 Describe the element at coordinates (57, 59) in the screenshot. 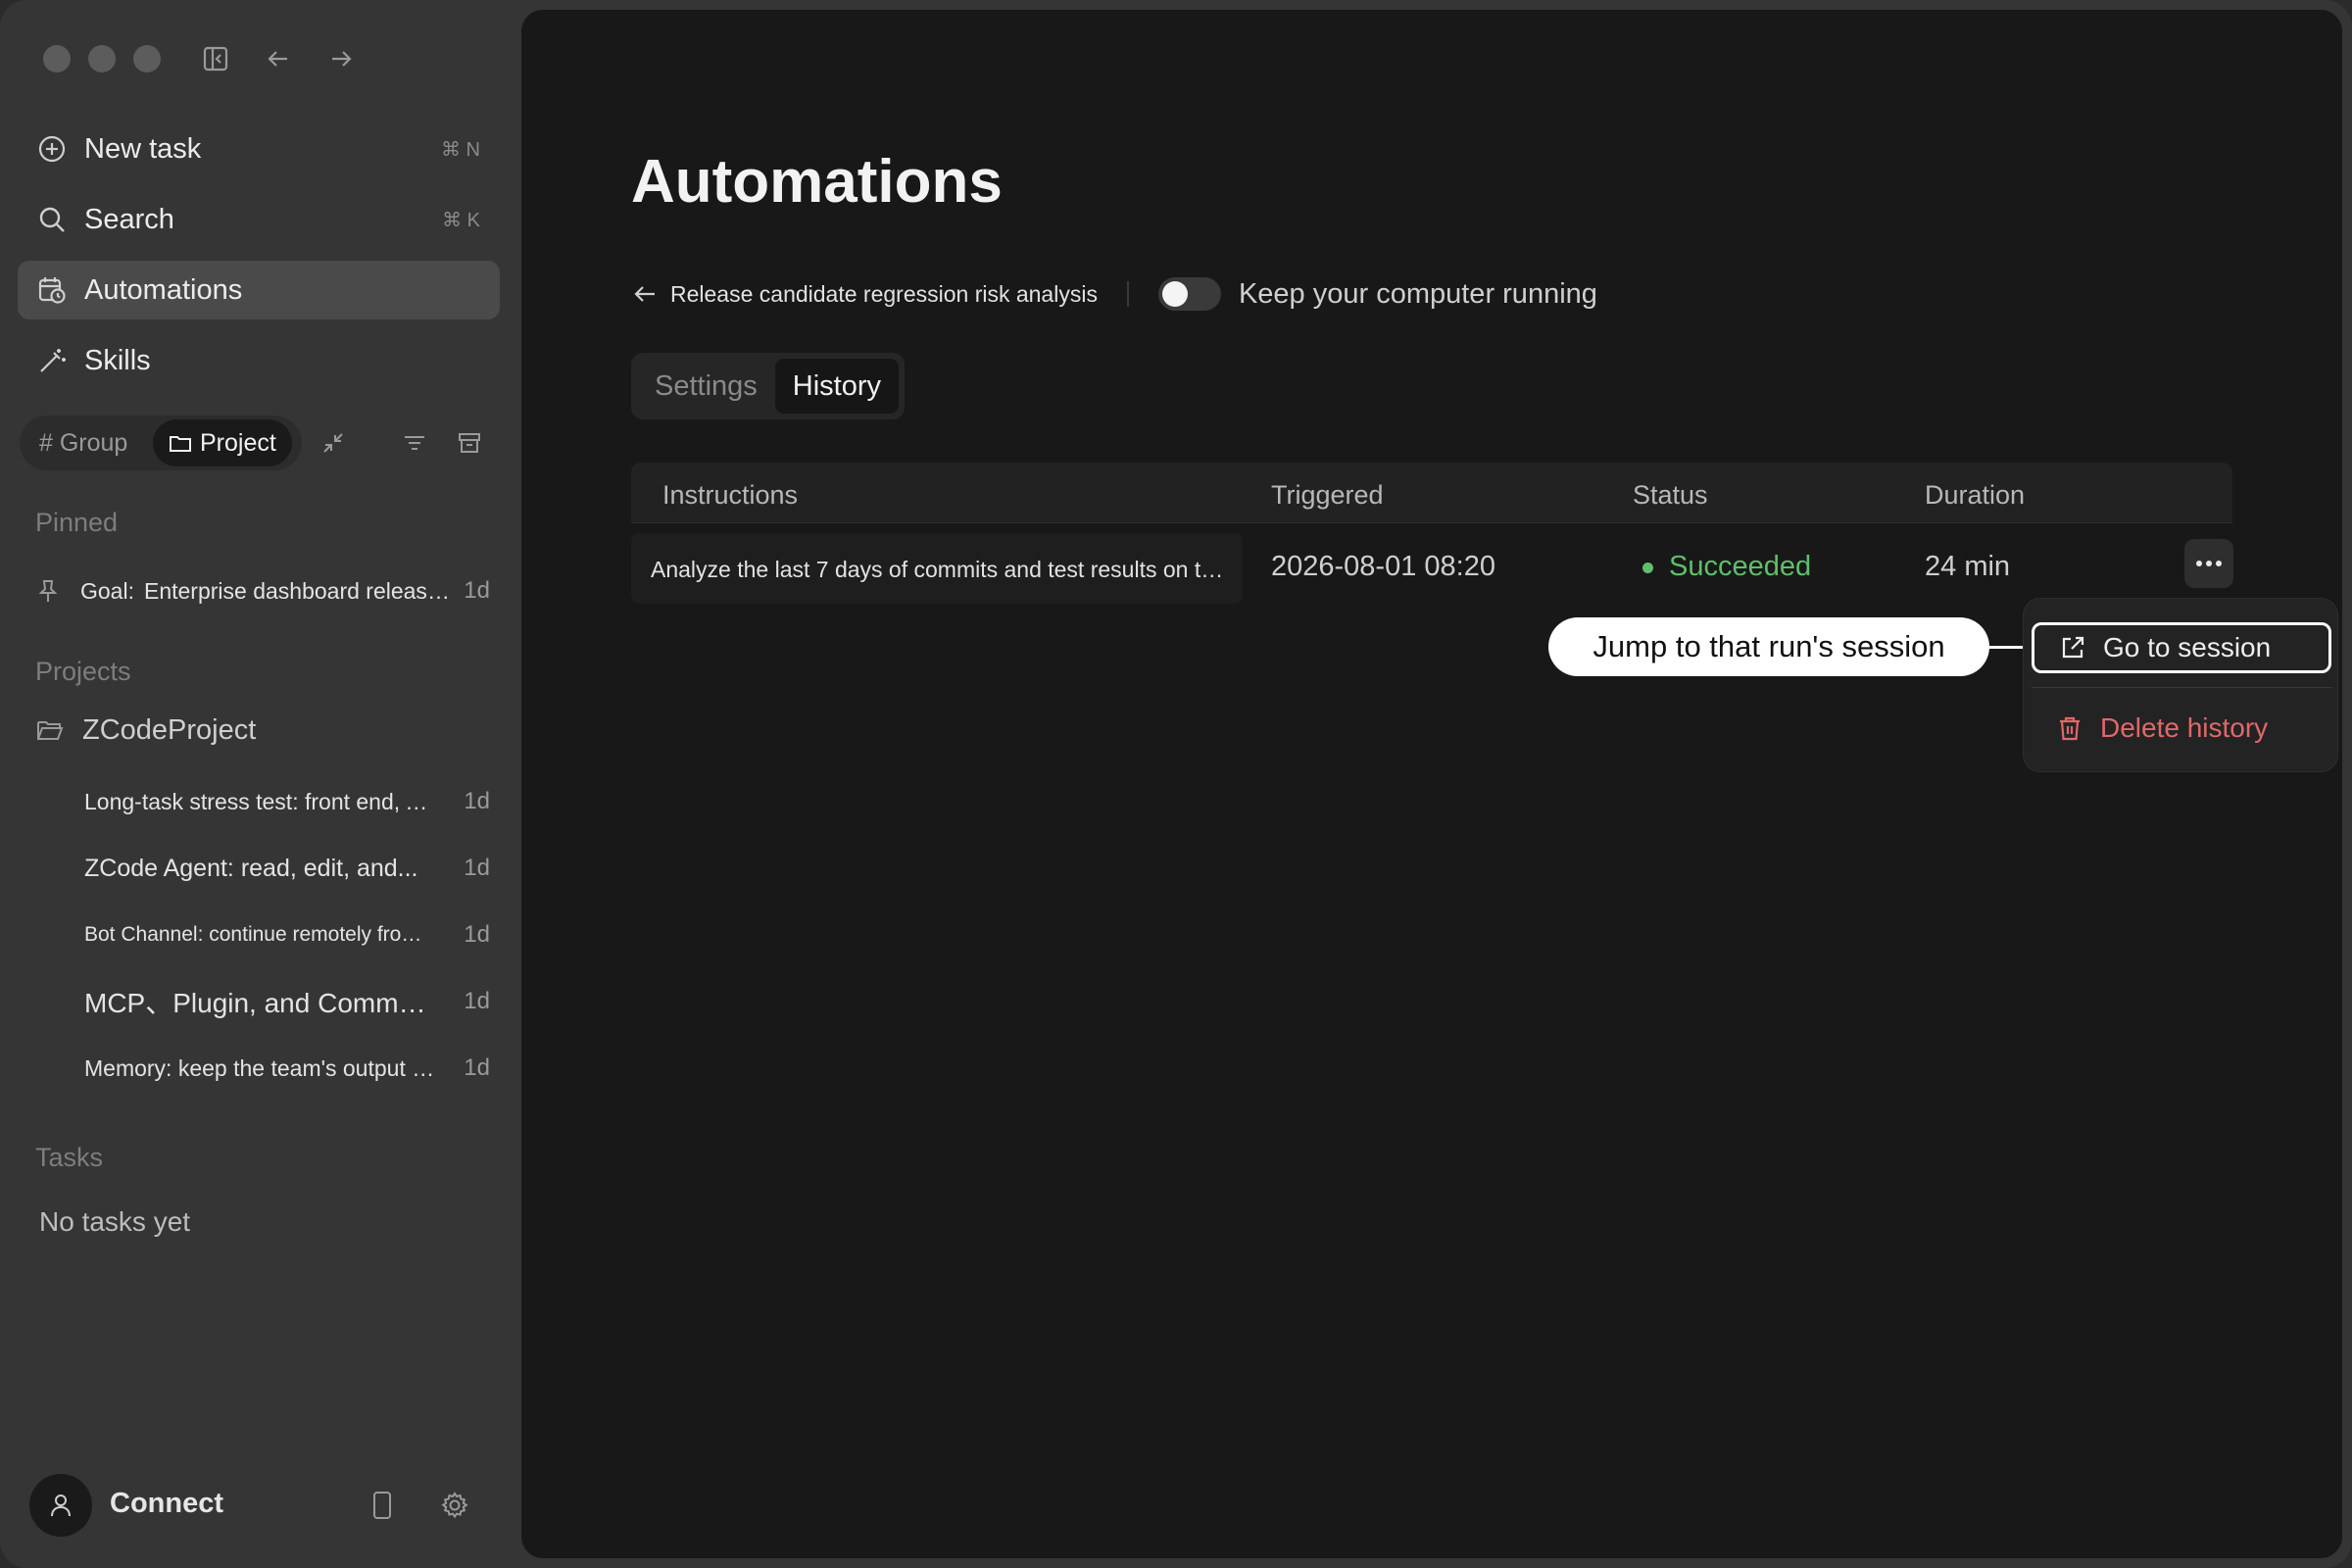

I see `window-close-button` at that location.